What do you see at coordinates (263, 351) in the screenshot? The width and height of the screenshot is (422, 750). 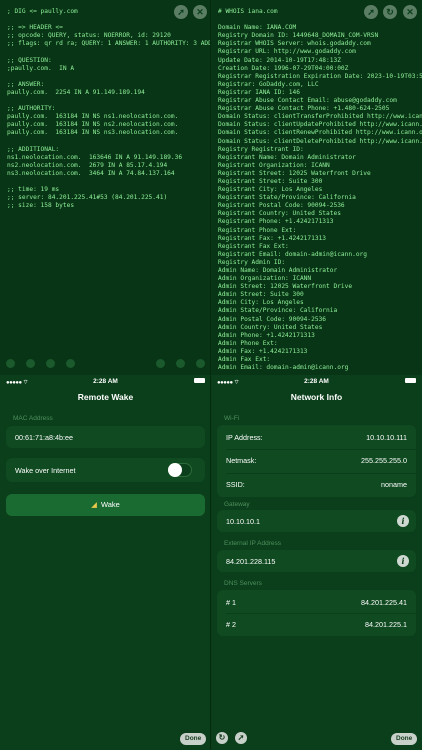 I see `terminal-line: Admin Fax: +1.4242171313` at bounding box center [263, 351].